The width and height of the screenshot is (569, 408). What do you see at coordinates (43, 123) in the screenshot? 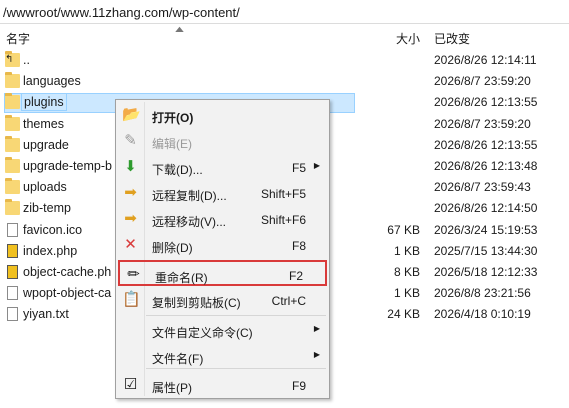
I see `file-name: themes` at bounding box center [43, 123].